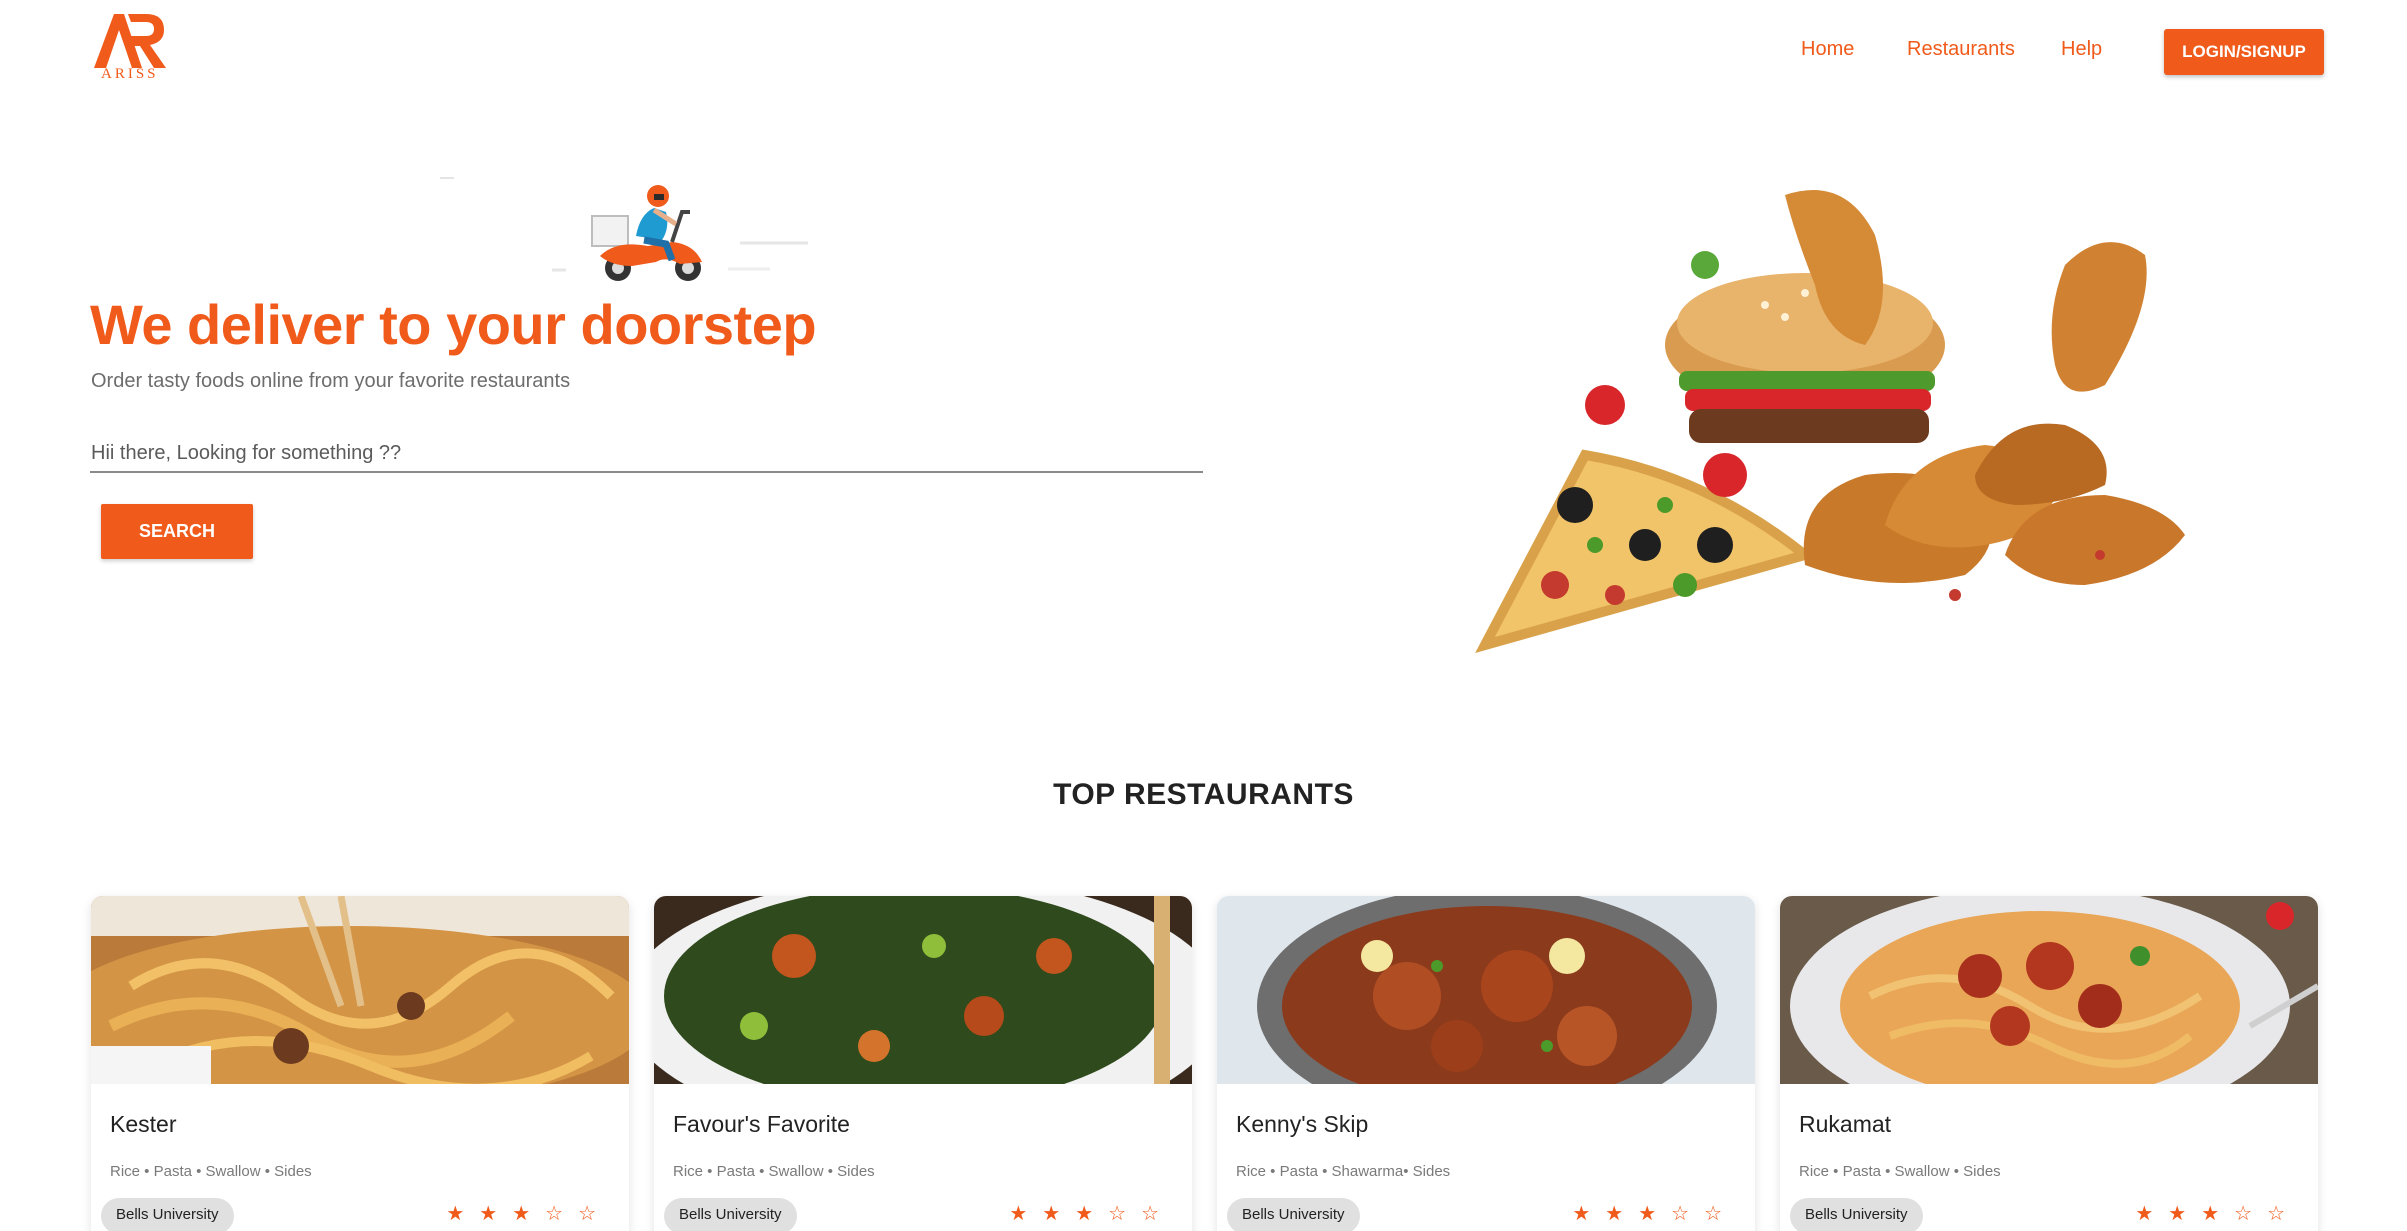 This screenshot has height=1231, width=2407. What do you see at coordinates (2081, 49) in the screenshot?
I see `nav-help-link: Help` at bounding box center [2081, 49].